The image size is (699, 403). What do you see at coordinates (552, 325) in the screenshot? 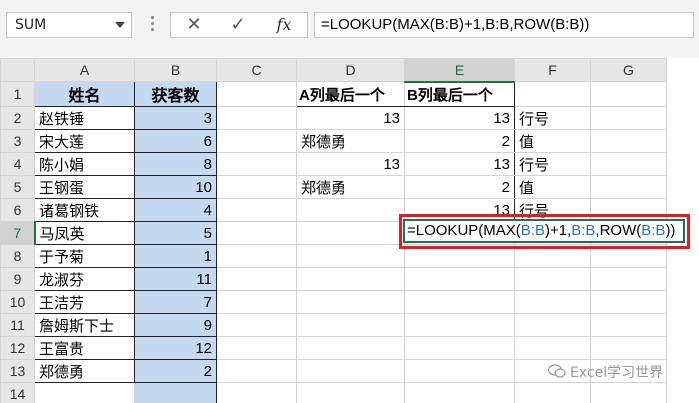
I see `cell-f11` at bounding box center [552, 325].